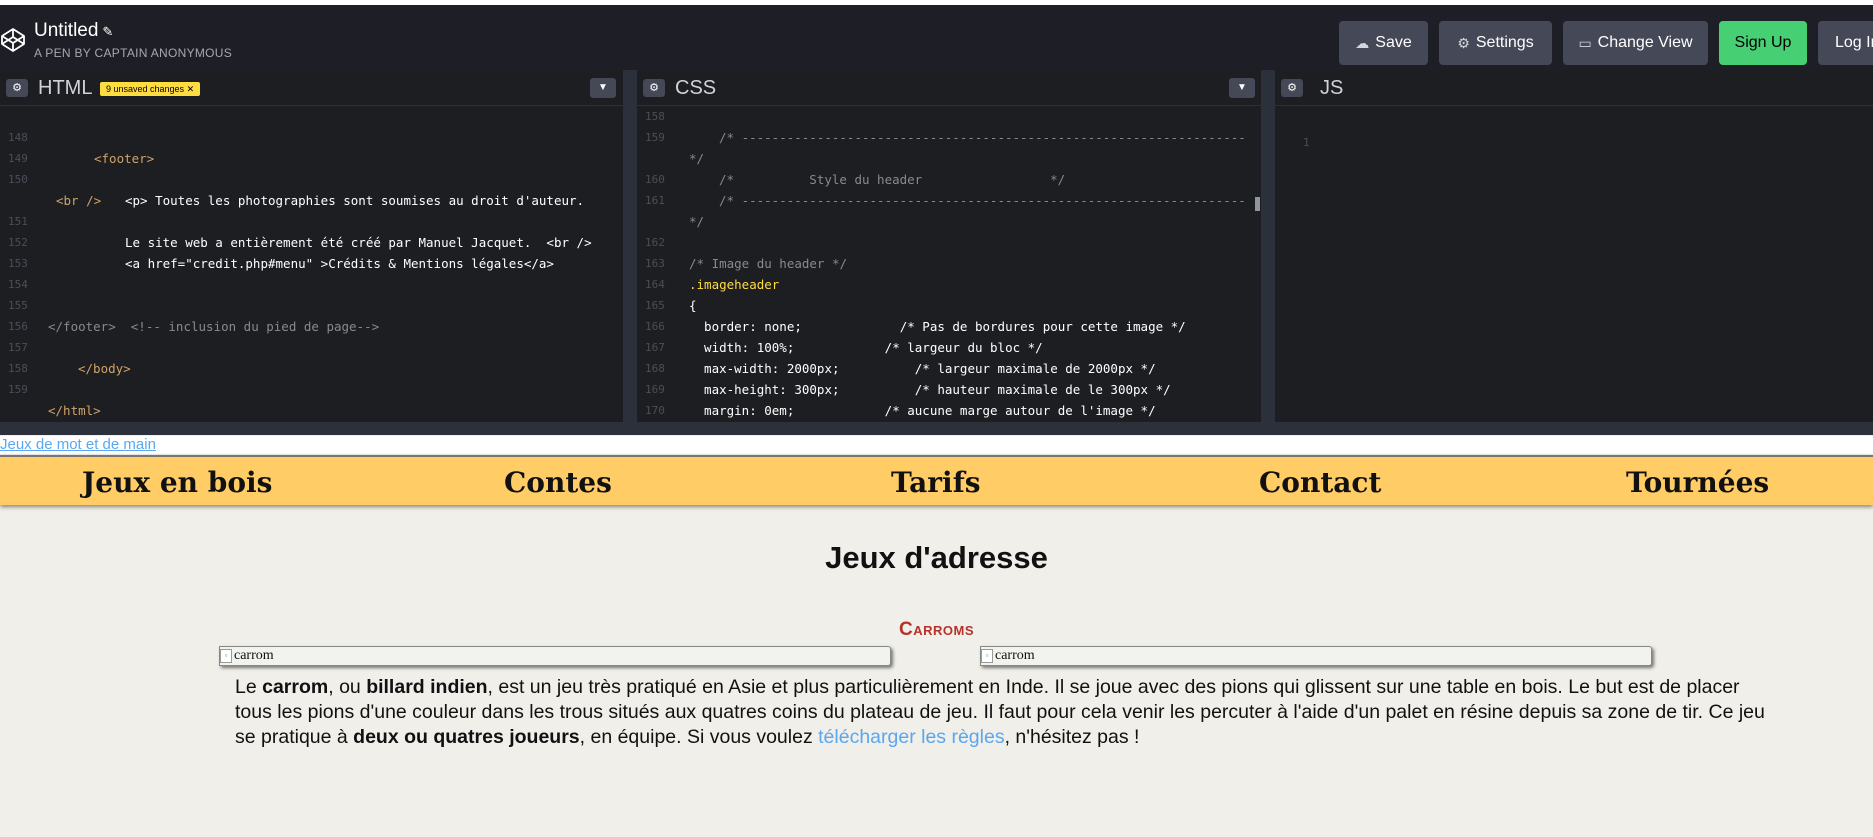 This screenshot has height=837, width=1873. I want to click on line-number: 168, so click(655, 368).